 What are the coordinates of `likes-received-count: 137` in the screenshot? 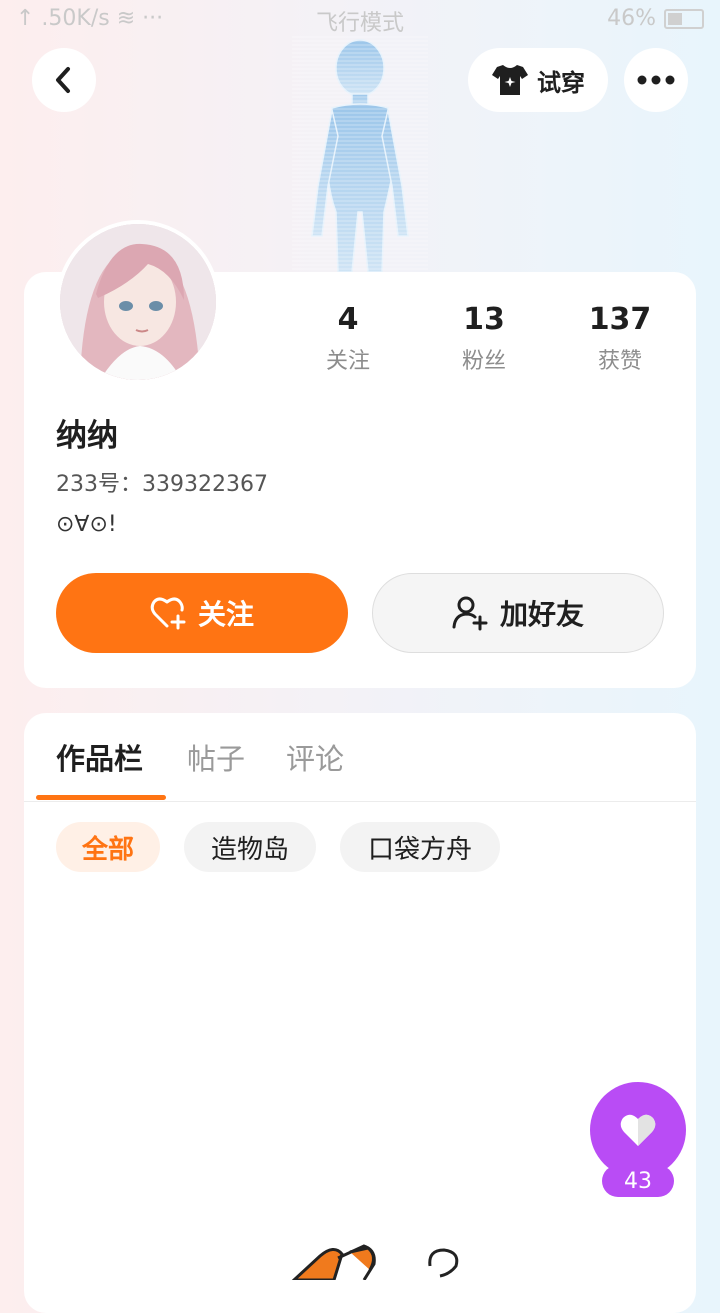 It's located at (620, 319).